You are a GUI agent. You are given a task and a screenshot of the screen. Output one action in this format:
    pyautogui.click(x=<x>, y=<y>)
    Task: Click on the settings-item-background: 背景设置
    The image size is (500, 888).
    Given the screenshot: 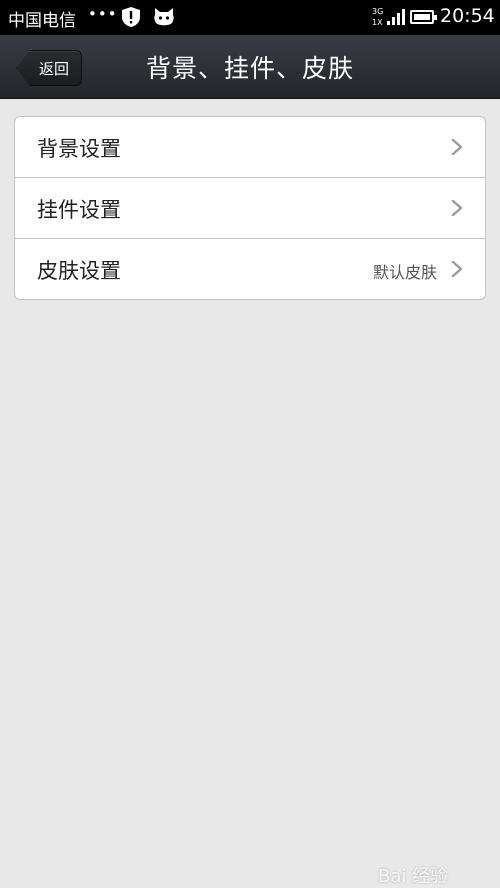 What is the action you would take?
    pyautogui.click(x=250, y=147)
    